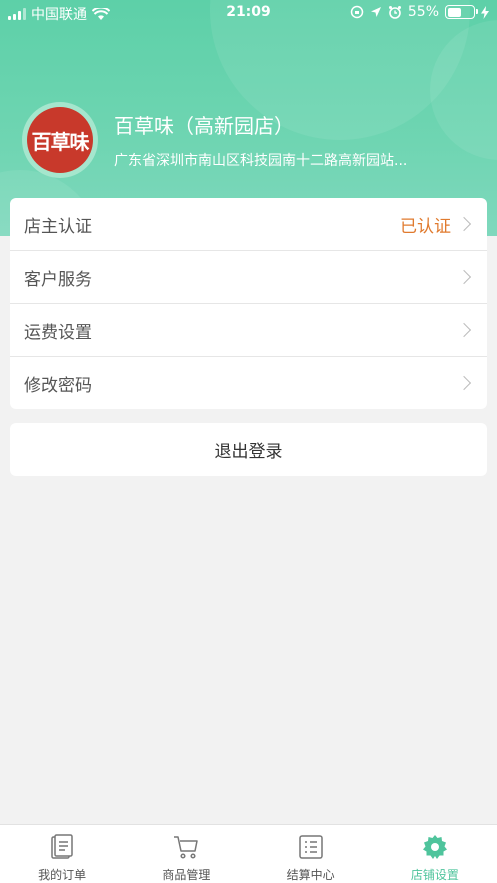 This screenshot has height=883, width=497. What do you see at coordinates (248, 330) in the screenshot?
I see `menu-item-shipping-settings: 运费设置` at bounding box center [248, 330].